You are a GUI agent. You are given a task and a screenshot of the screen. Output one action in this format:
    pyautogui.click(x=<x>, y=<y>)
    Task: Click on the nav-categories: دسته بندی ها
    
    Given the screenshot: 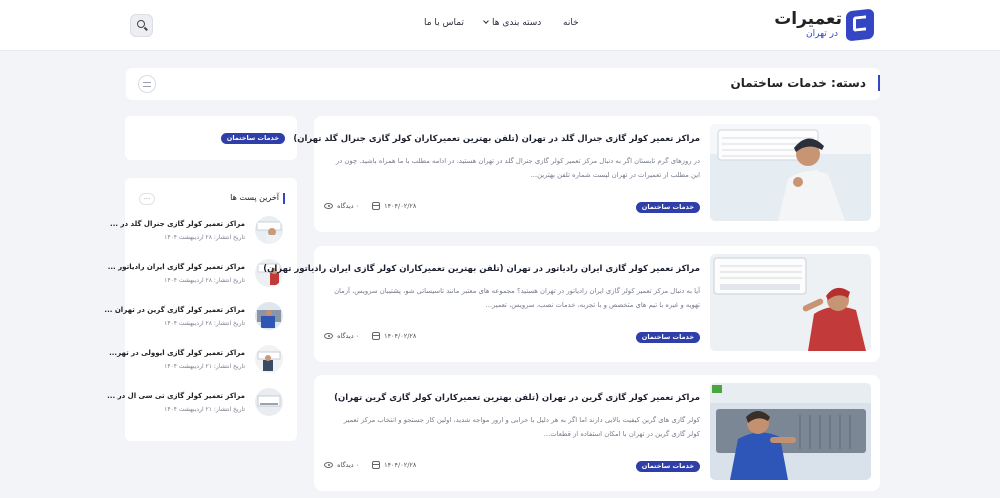 What is the action you would take?
    pyautogui.click(x=512, y=23)
    